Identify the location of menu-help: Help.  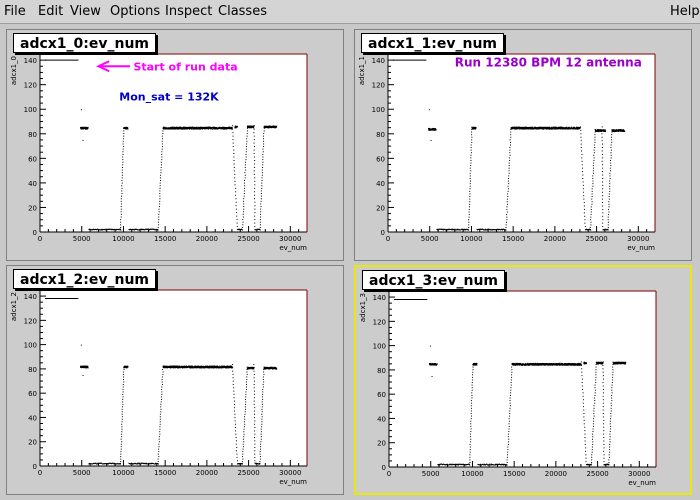
(685, 11).